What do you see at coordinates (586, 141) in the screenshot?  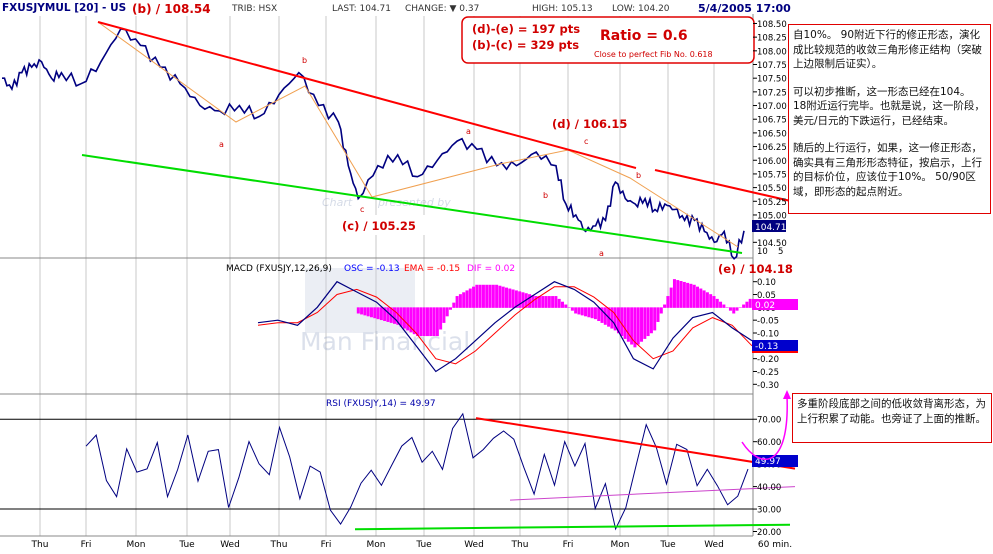 I see `subwave-c2: c` at bounding box center [586, 141].